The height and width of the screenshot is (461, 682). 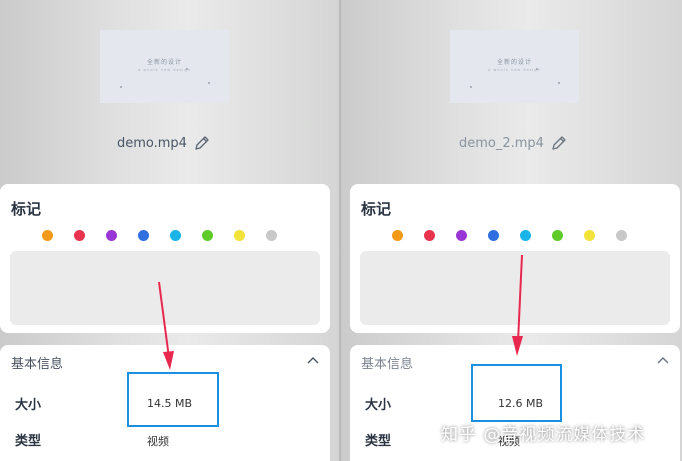 I want to click on filename-text: demo.mp4, so click(x=152, y=143).